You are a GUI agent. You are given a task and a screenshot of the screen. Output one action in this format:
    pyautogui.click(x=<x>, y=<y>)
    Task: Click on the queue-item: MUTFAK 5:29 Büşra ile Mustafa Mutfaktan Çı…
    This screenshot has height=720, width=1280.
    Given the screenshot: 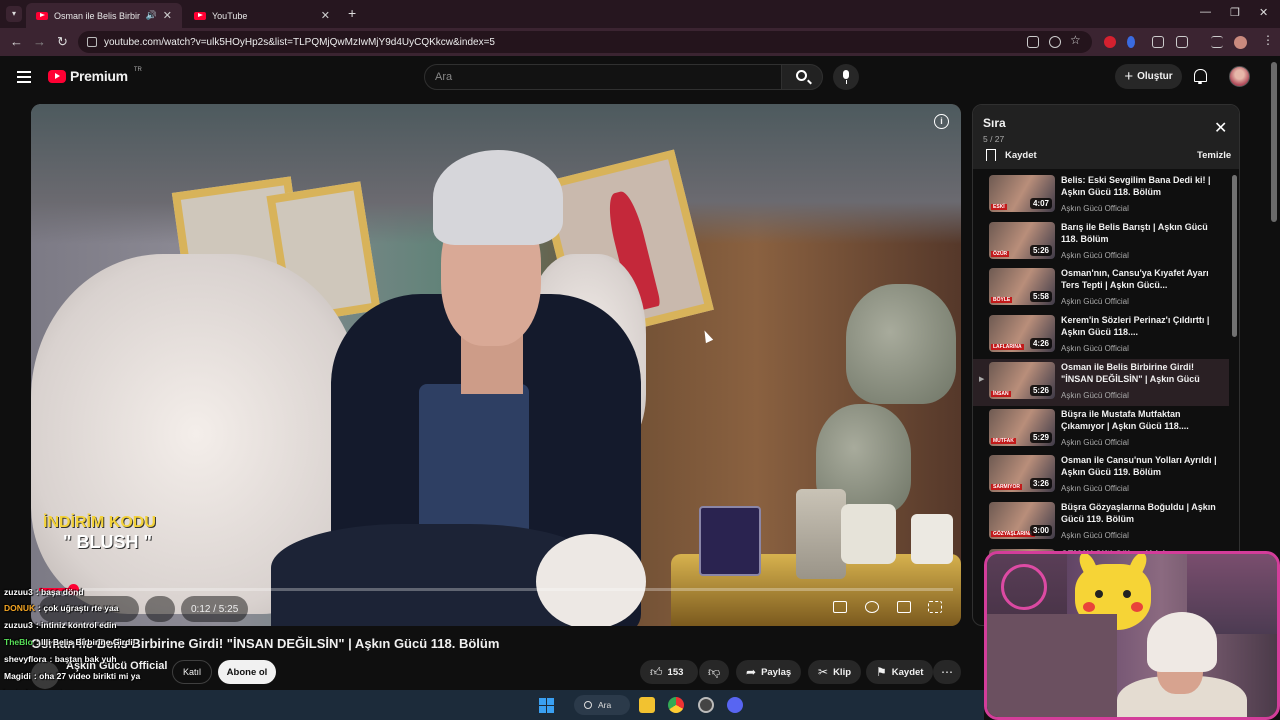 What is the action you would take?
    pyautogui.click(x=1101, y=429)
    